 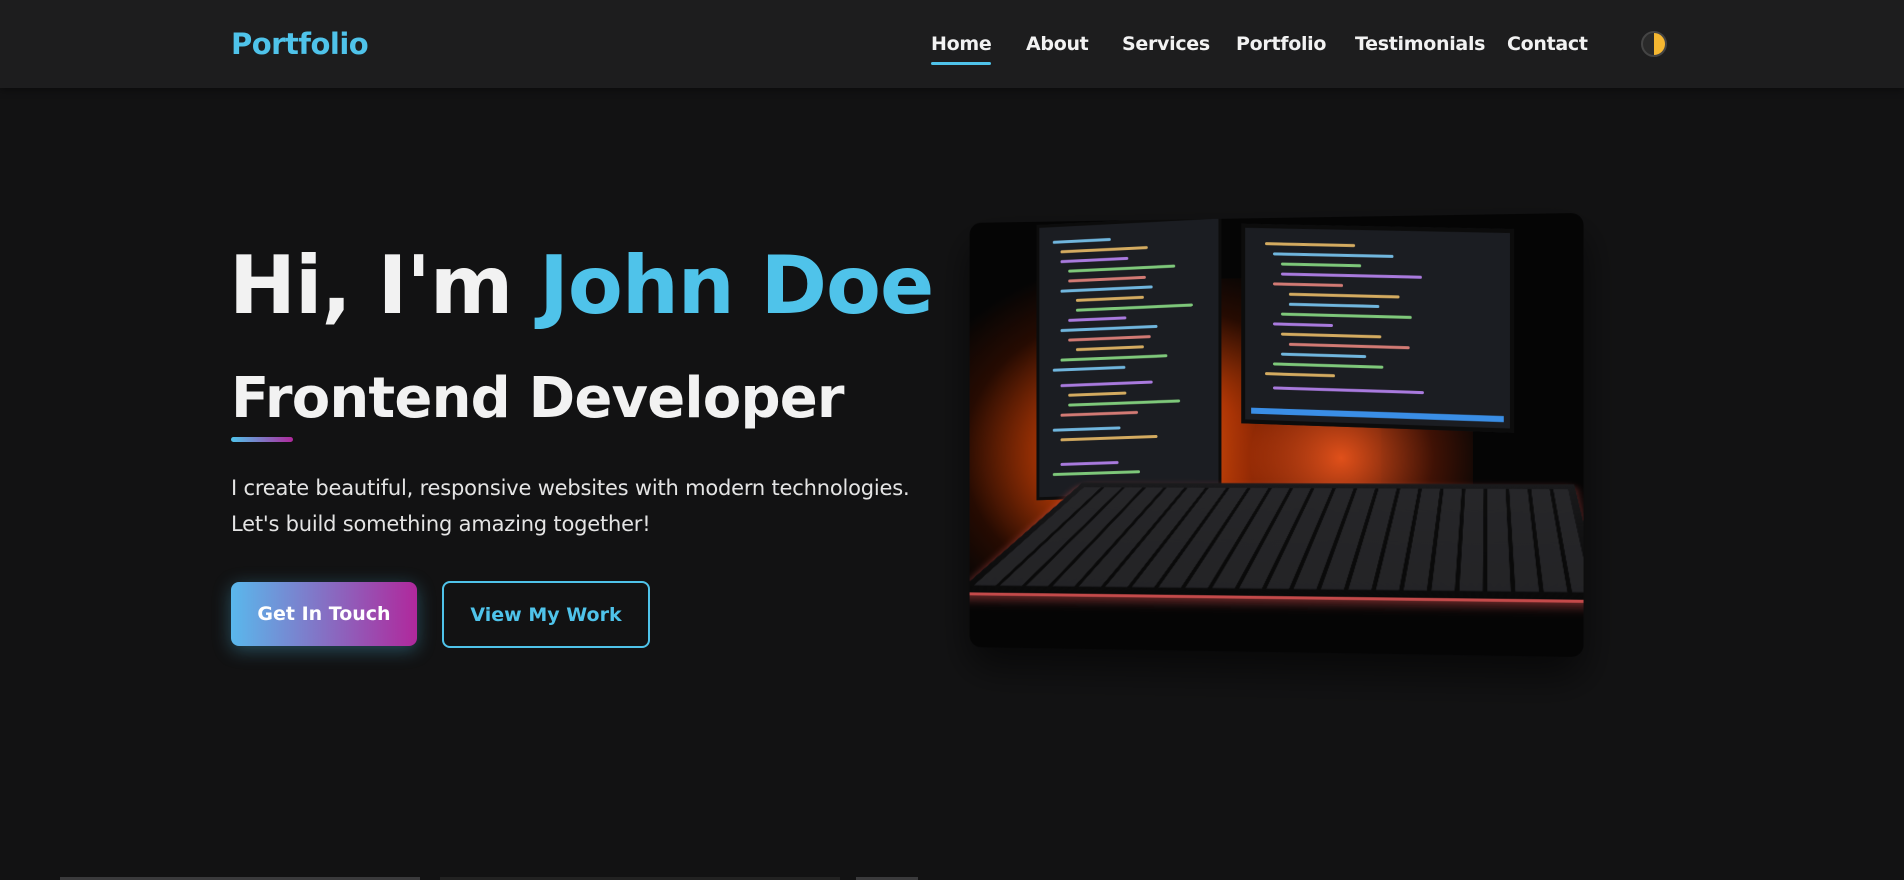 What do you see at coordinates (1129, 358) in the screenshot?
I see `monitor-left` at bounding box center [1129, 358].